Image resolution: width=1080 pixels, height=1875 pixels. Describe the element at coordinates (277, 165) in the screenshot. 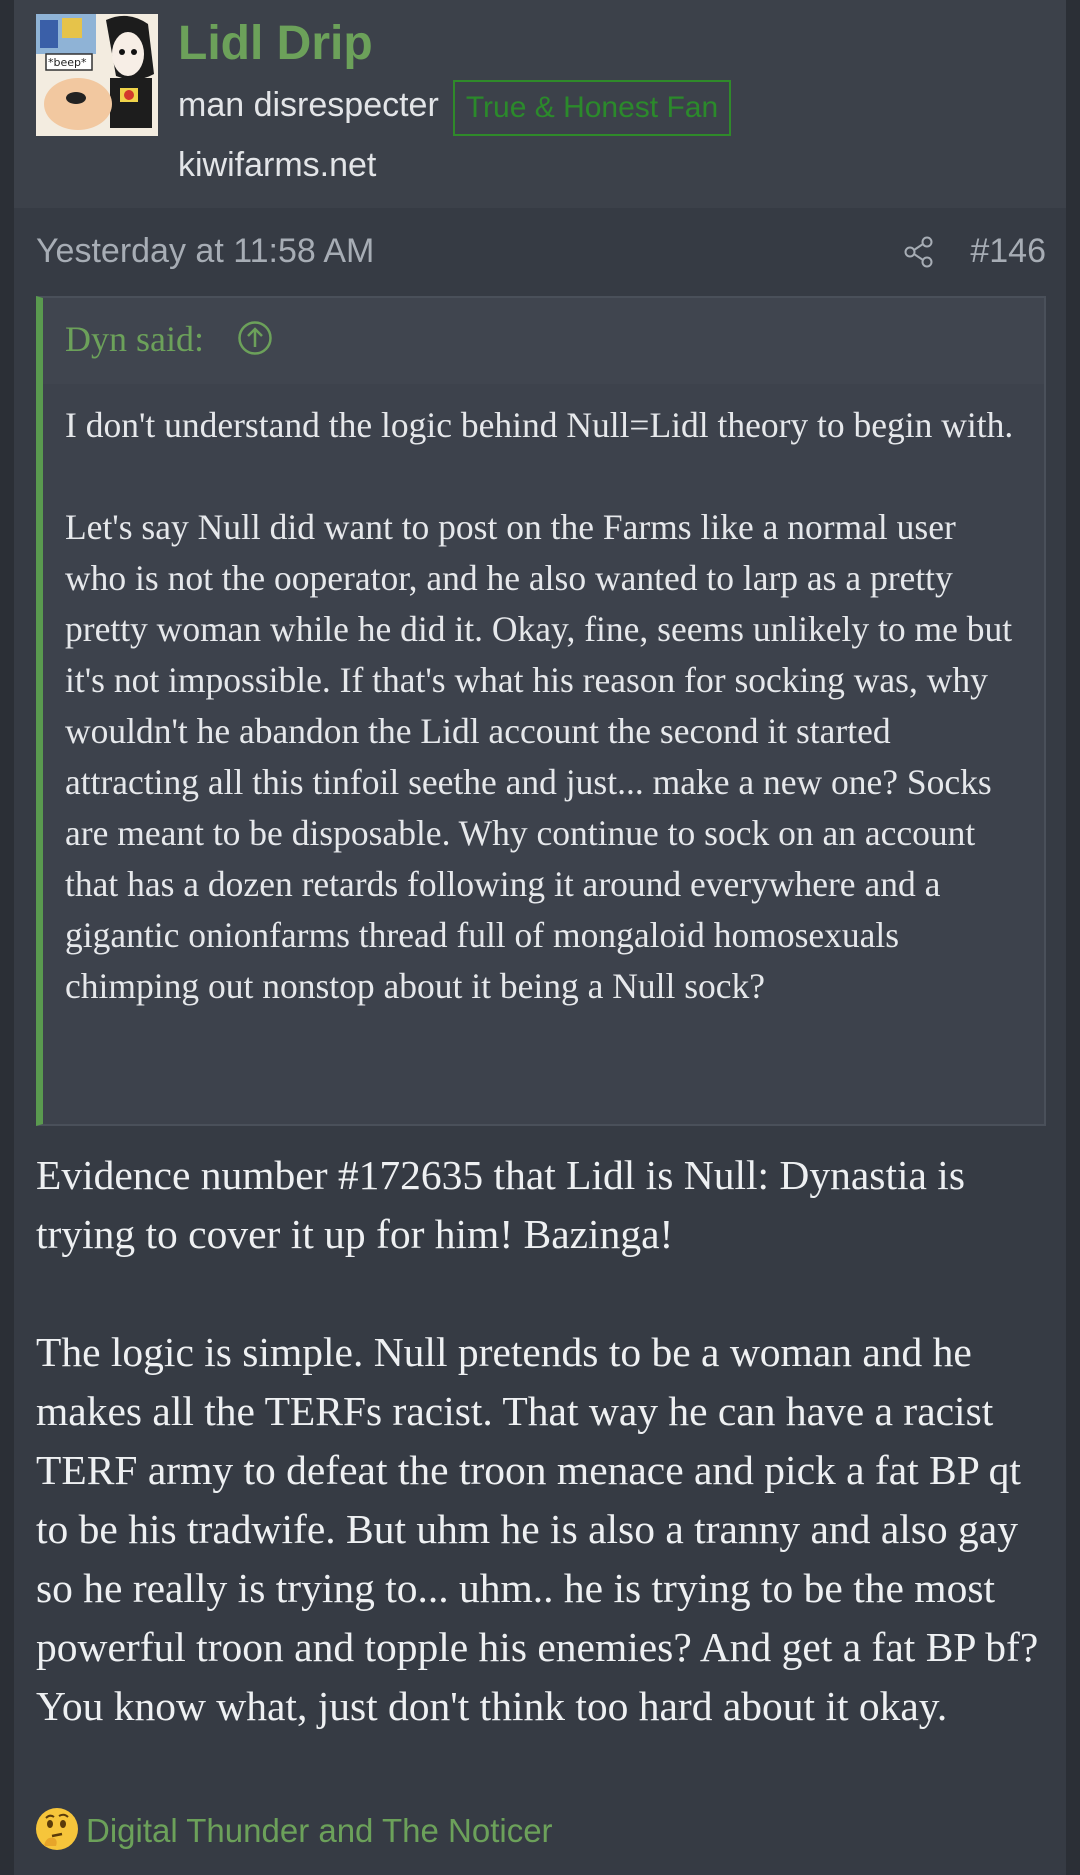

I see `user-site: kiwifarms.net` at that location.